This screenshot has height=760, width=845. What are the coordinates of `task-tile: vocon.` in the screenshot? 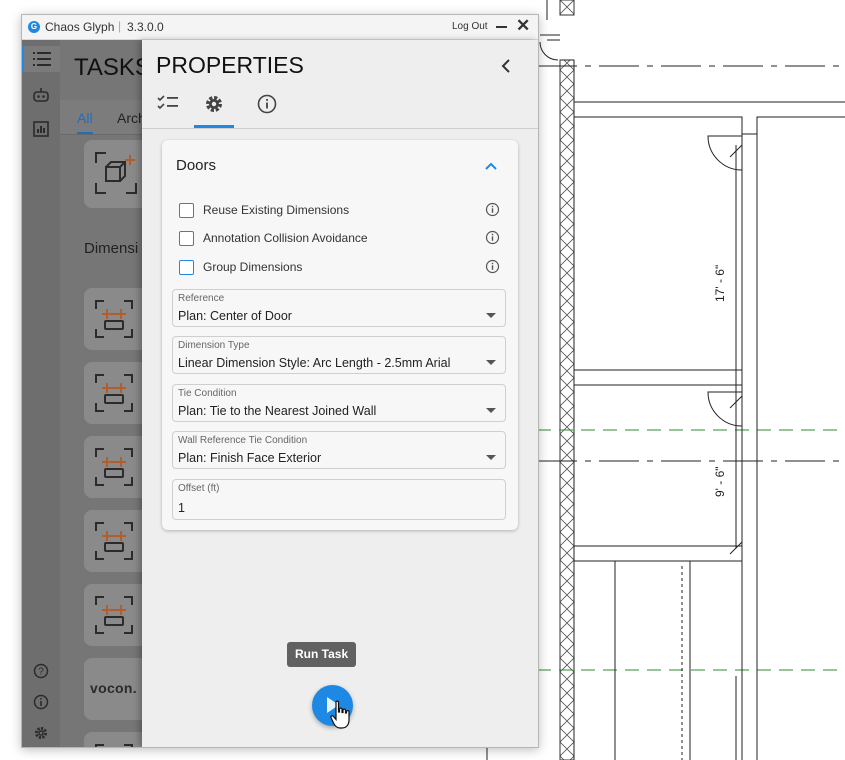 It's located at (113, 689).